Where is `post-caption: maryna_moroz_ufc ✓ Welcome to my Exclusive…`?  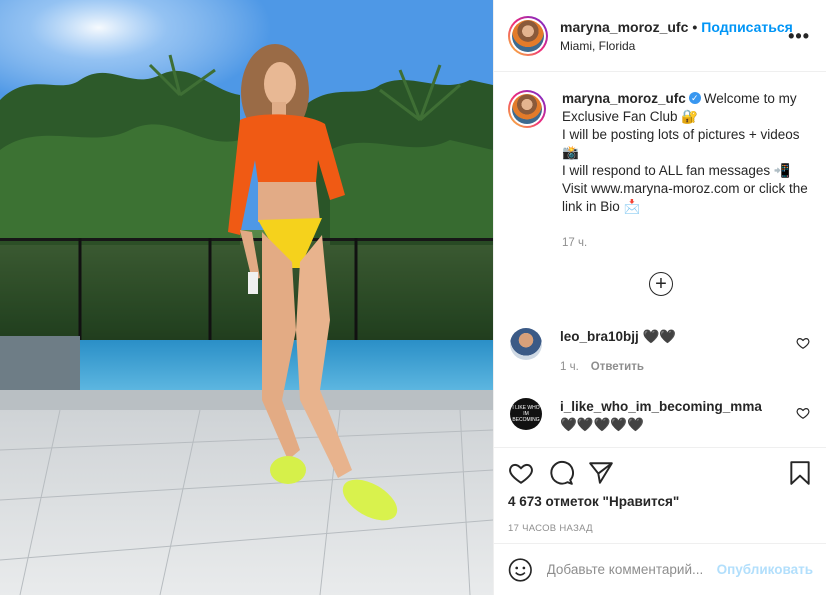 post-caption: maryna_moroz_ufc ✓ Welcome to my Exclusive… is located at coordinates (658, 171).